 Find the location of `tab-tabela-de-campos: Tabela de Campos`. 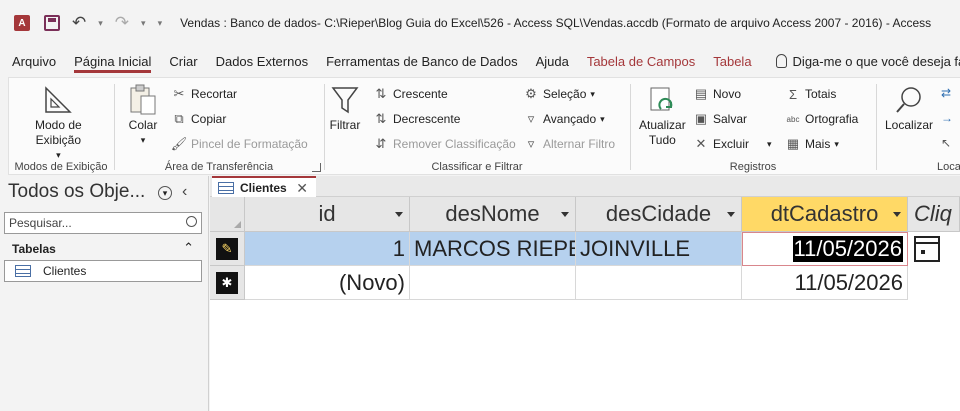

tab-tabela-de-campos: Tabela de Campos is located at coordinates (641, 61).